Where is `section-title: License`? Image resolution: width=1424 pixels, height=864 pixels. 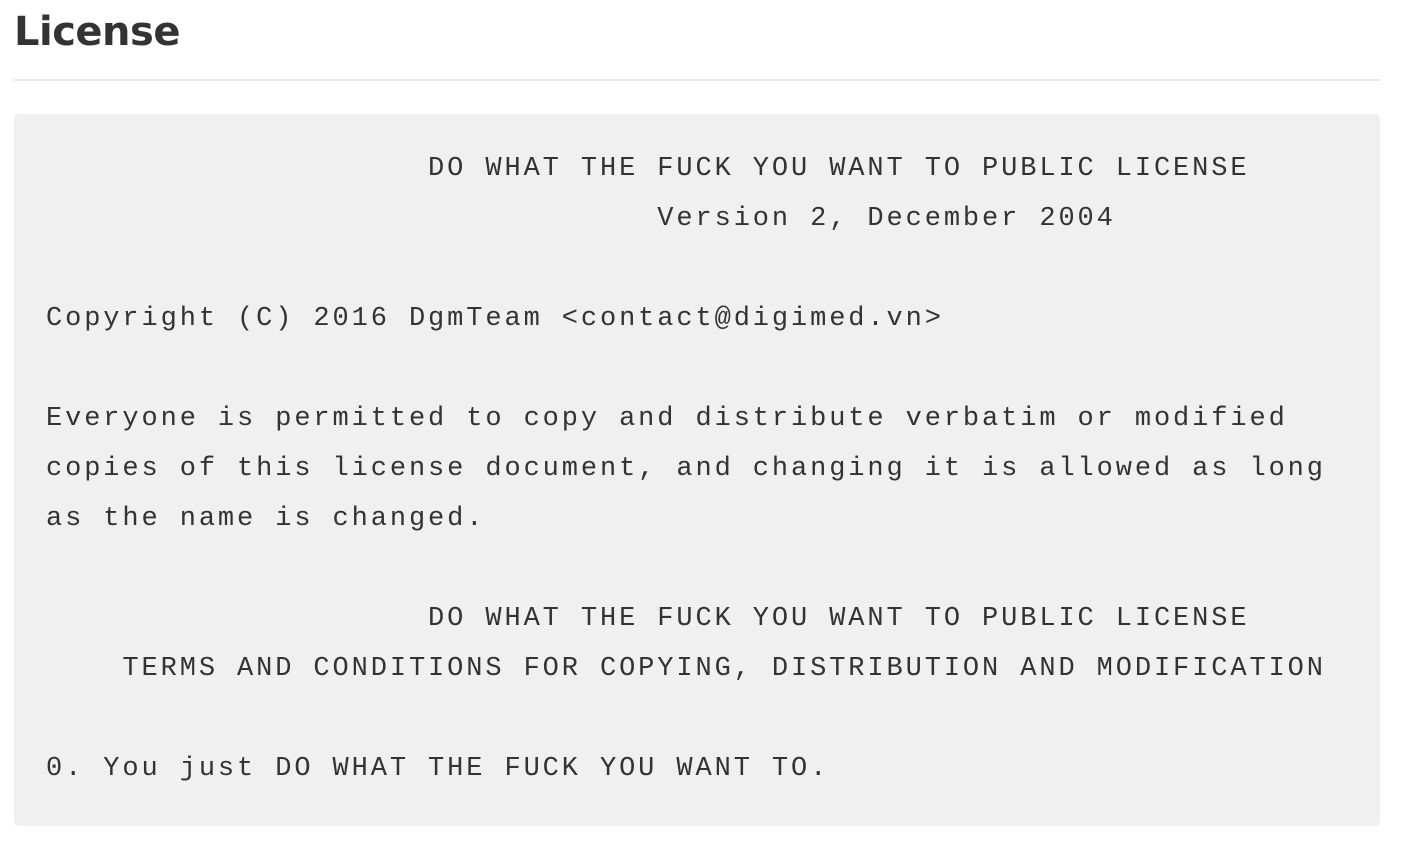
section-title: License is located at coordinates (97, 32).